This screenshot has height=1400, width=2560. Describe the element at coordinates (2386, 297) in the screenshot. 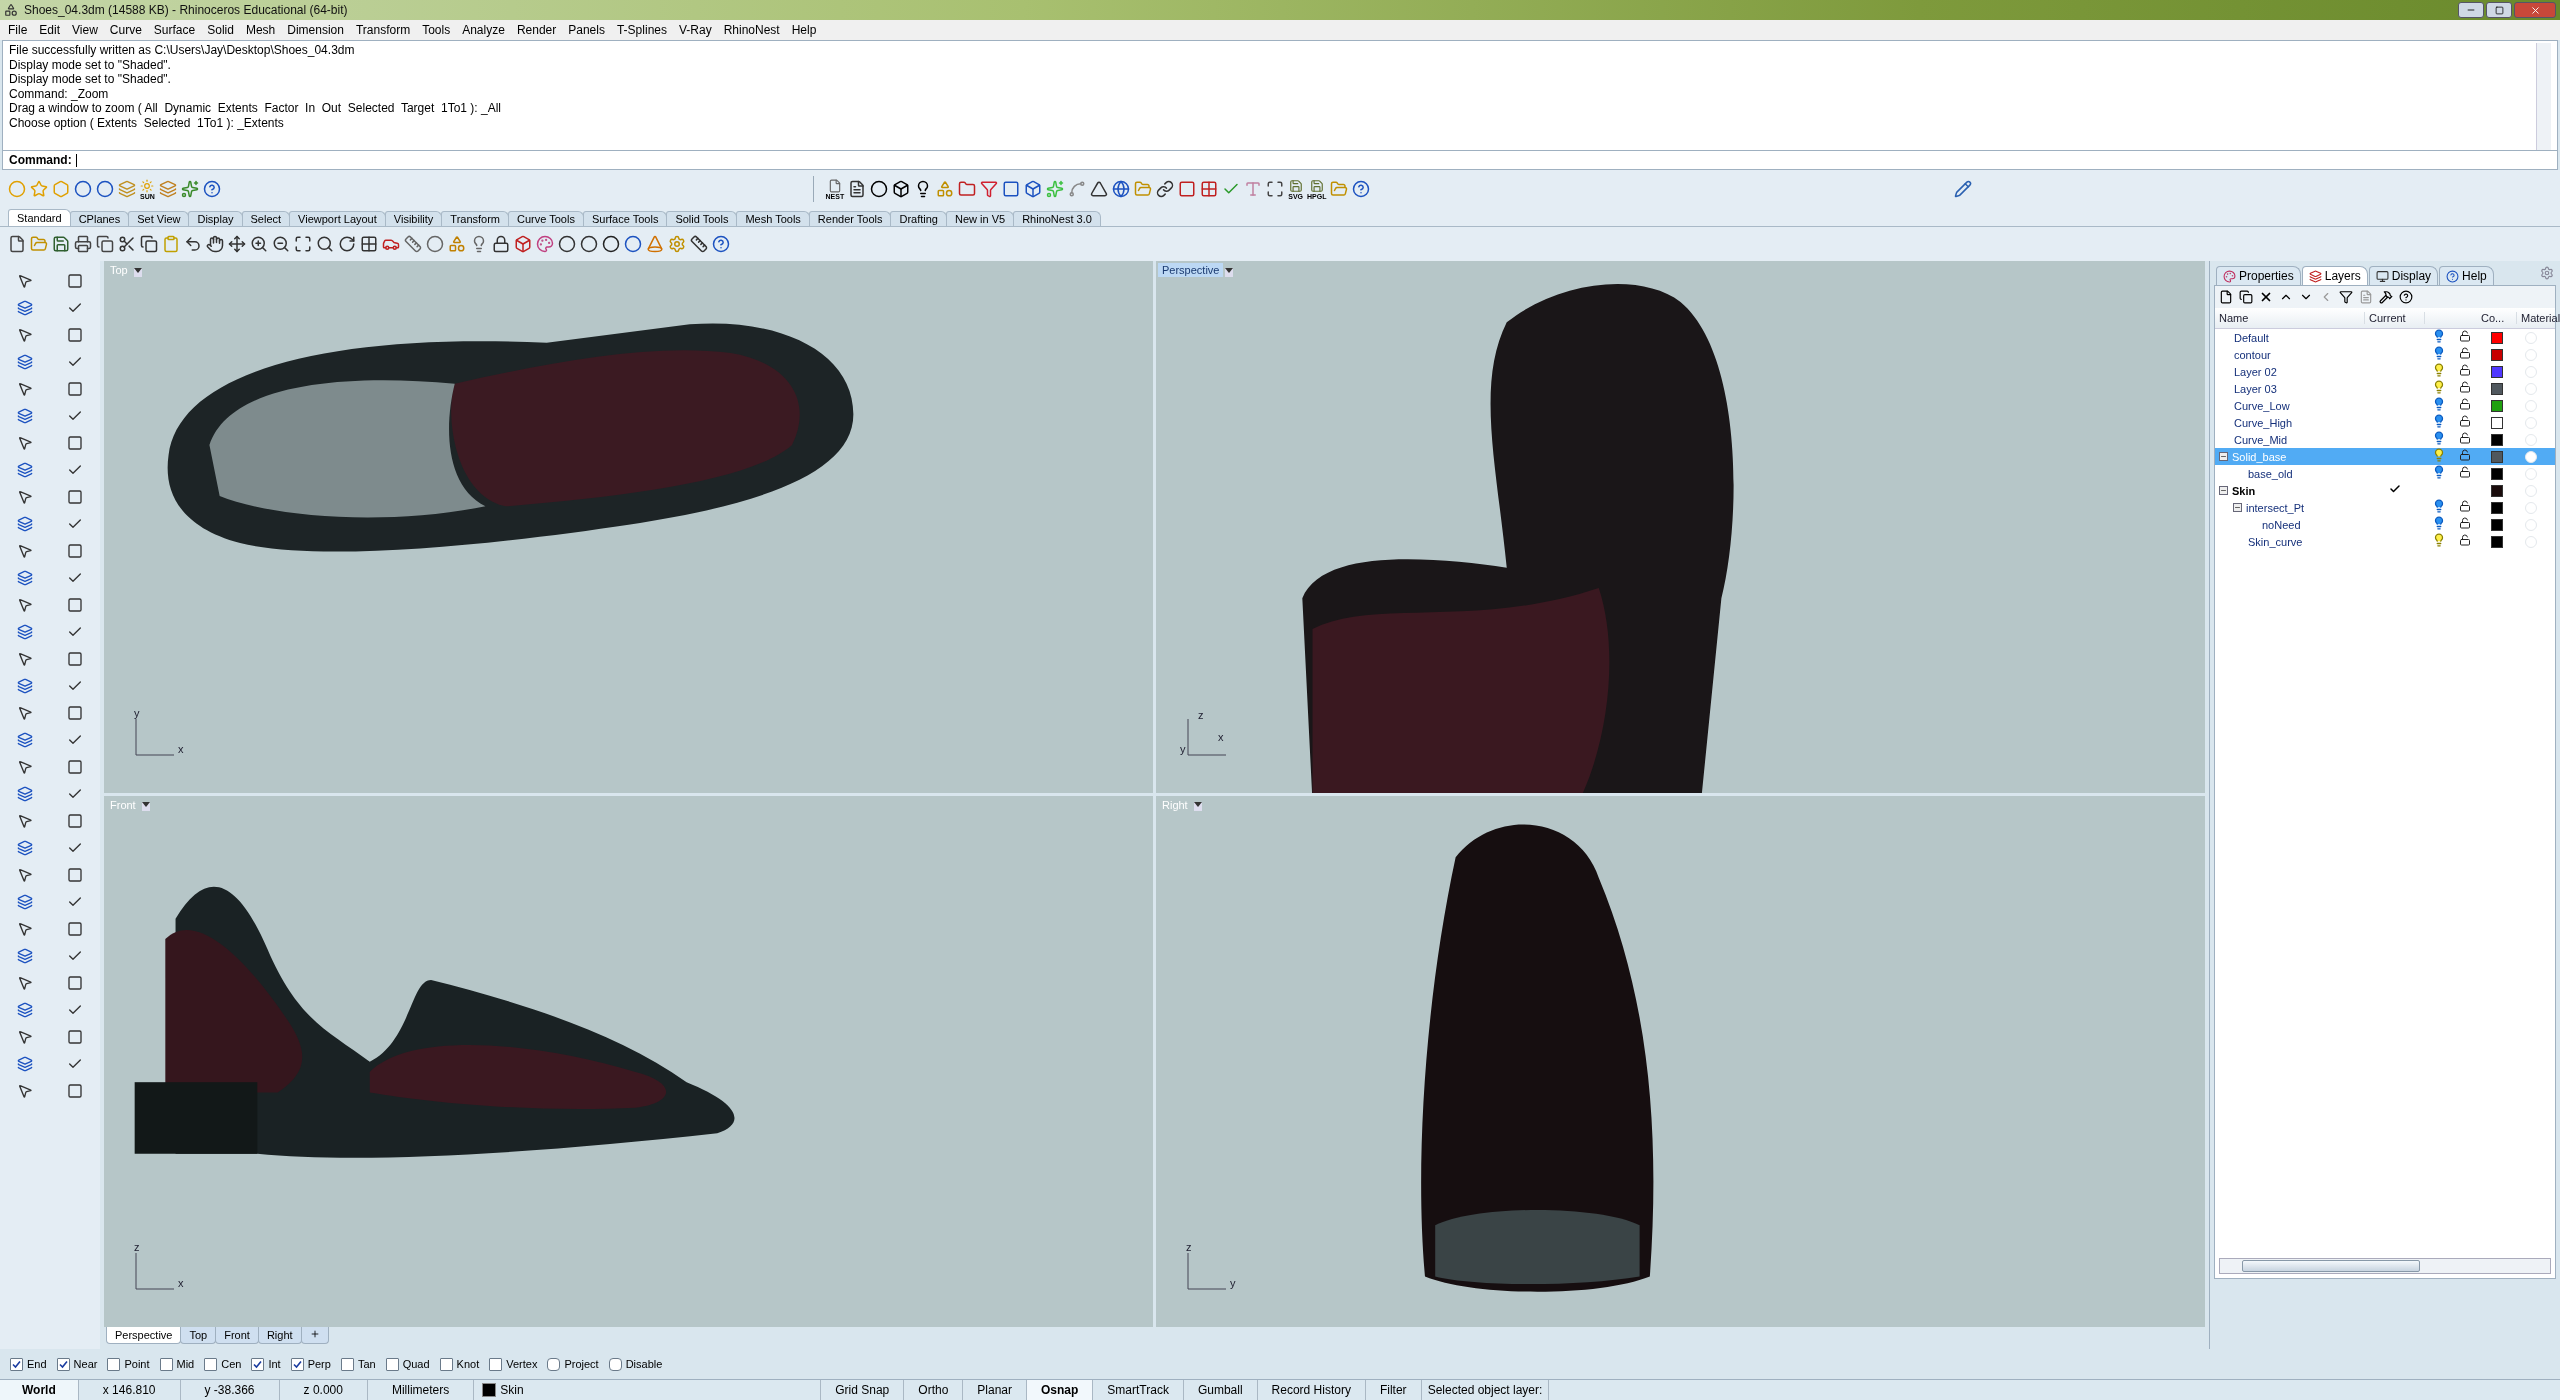

I see `hammer-icon` at that location.